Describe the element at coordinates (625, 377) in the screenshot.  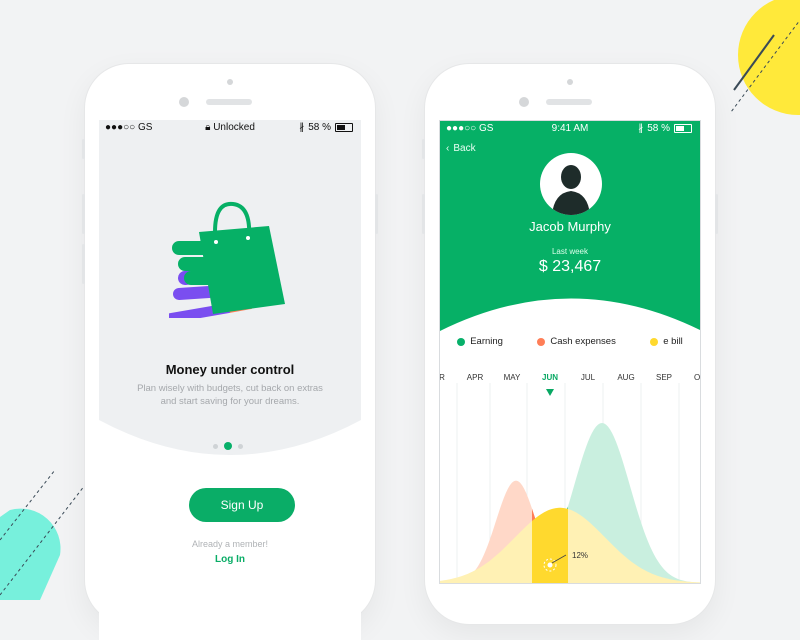
I see `month-label: AUG` at that location.